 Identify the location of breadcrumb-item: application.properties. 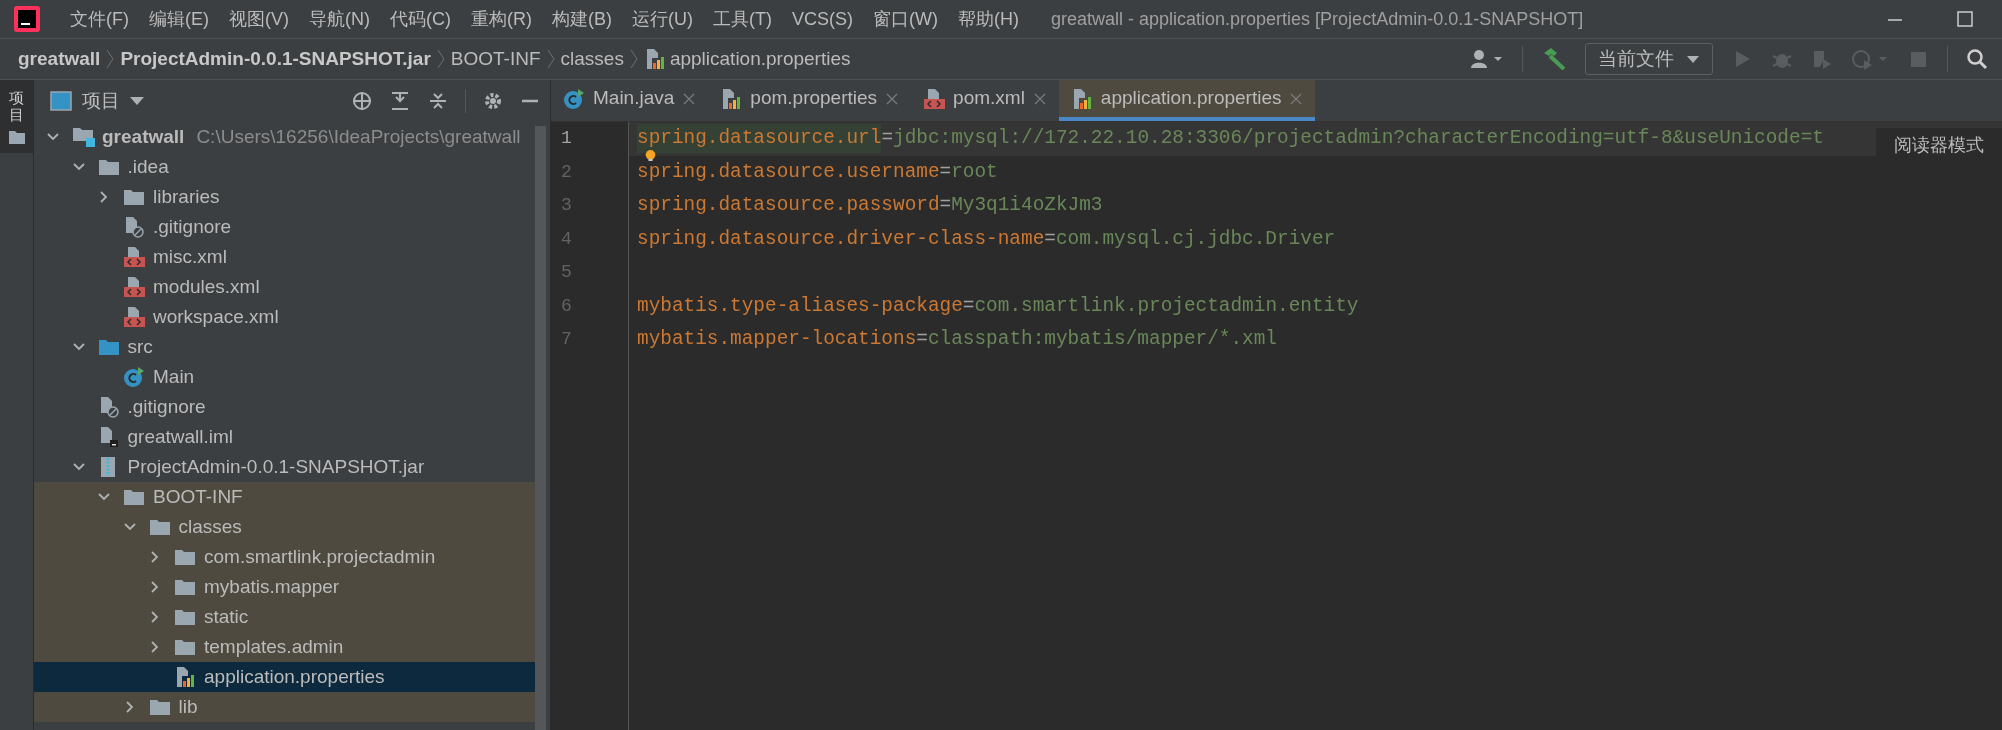
(760, 59).